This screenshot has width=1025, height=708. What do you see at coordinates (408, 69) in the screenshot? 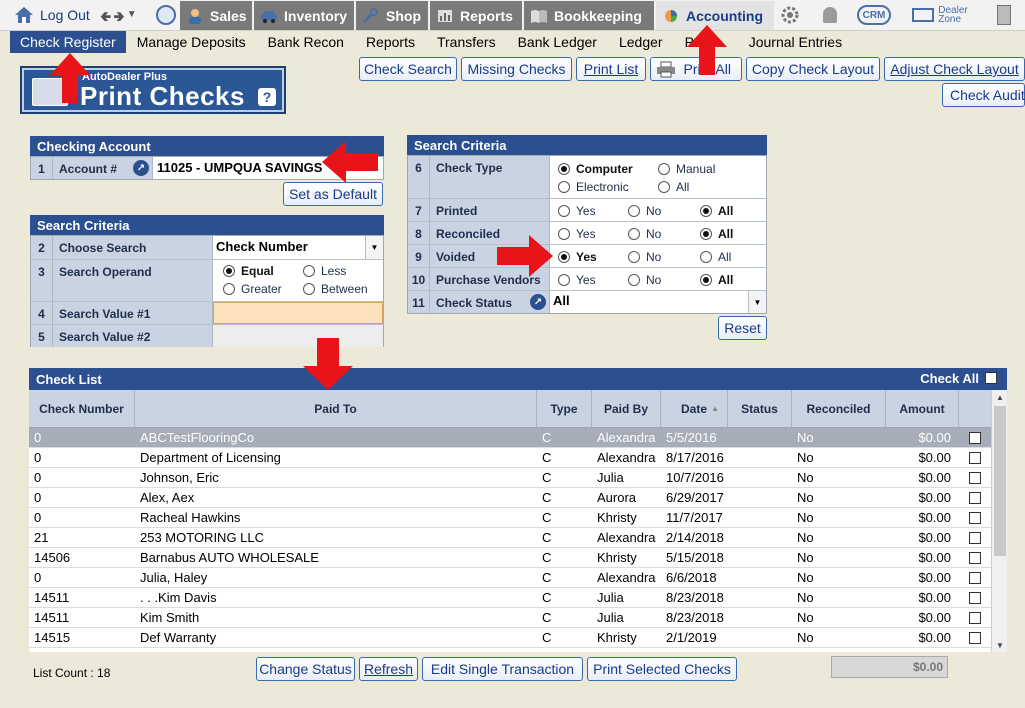
I see `check-search-button: Check Search` at bounding box center [408, 69].